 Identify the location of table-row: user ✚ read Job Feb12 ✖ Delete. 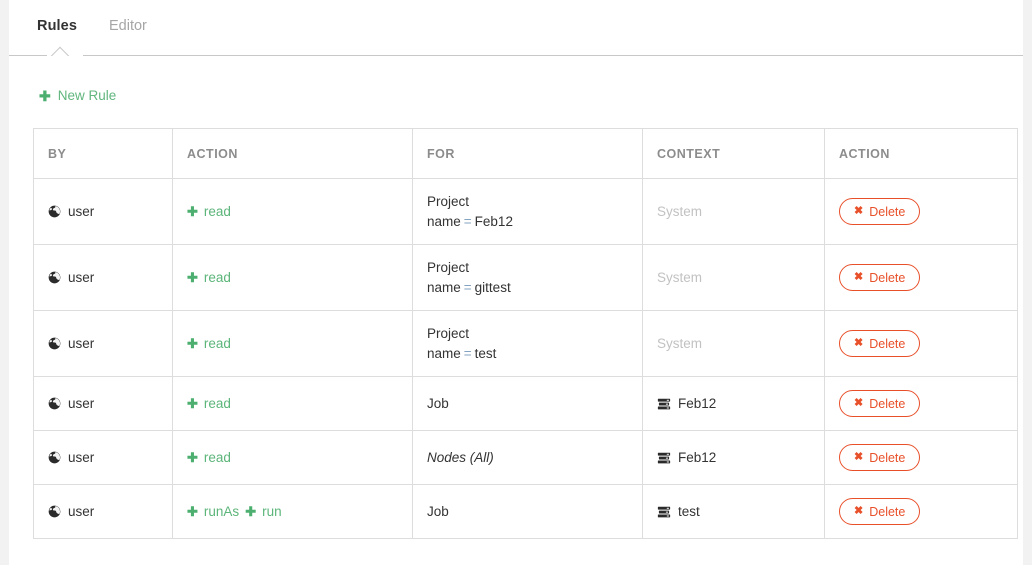
(525, 403).